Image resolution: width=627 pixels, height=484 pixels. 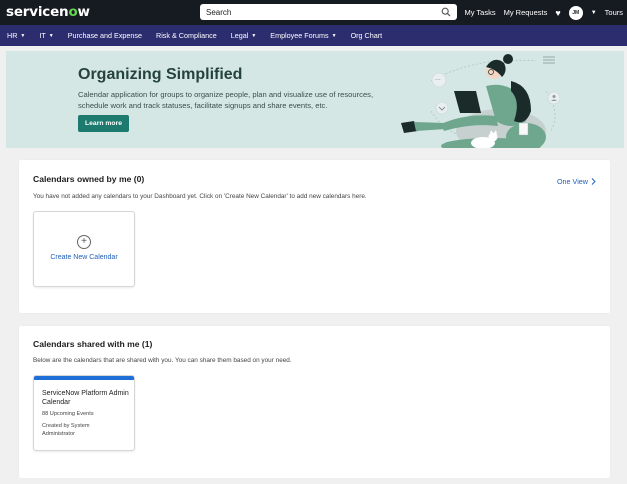 I want to click on owned-calendars-title: Calendars owned by me (0), so click(x=89, y=179).